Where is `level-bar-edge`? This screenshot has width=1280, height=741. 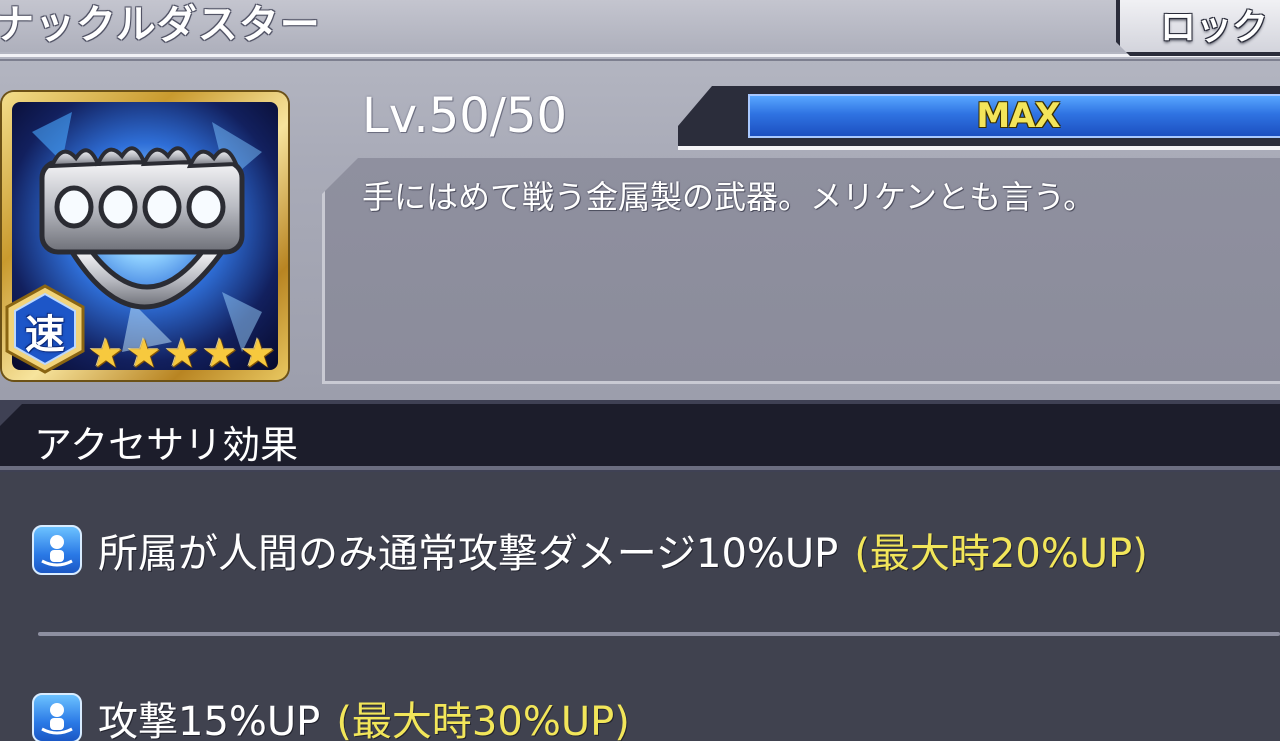
level-bar-edge is located at coordinates (979, 148).